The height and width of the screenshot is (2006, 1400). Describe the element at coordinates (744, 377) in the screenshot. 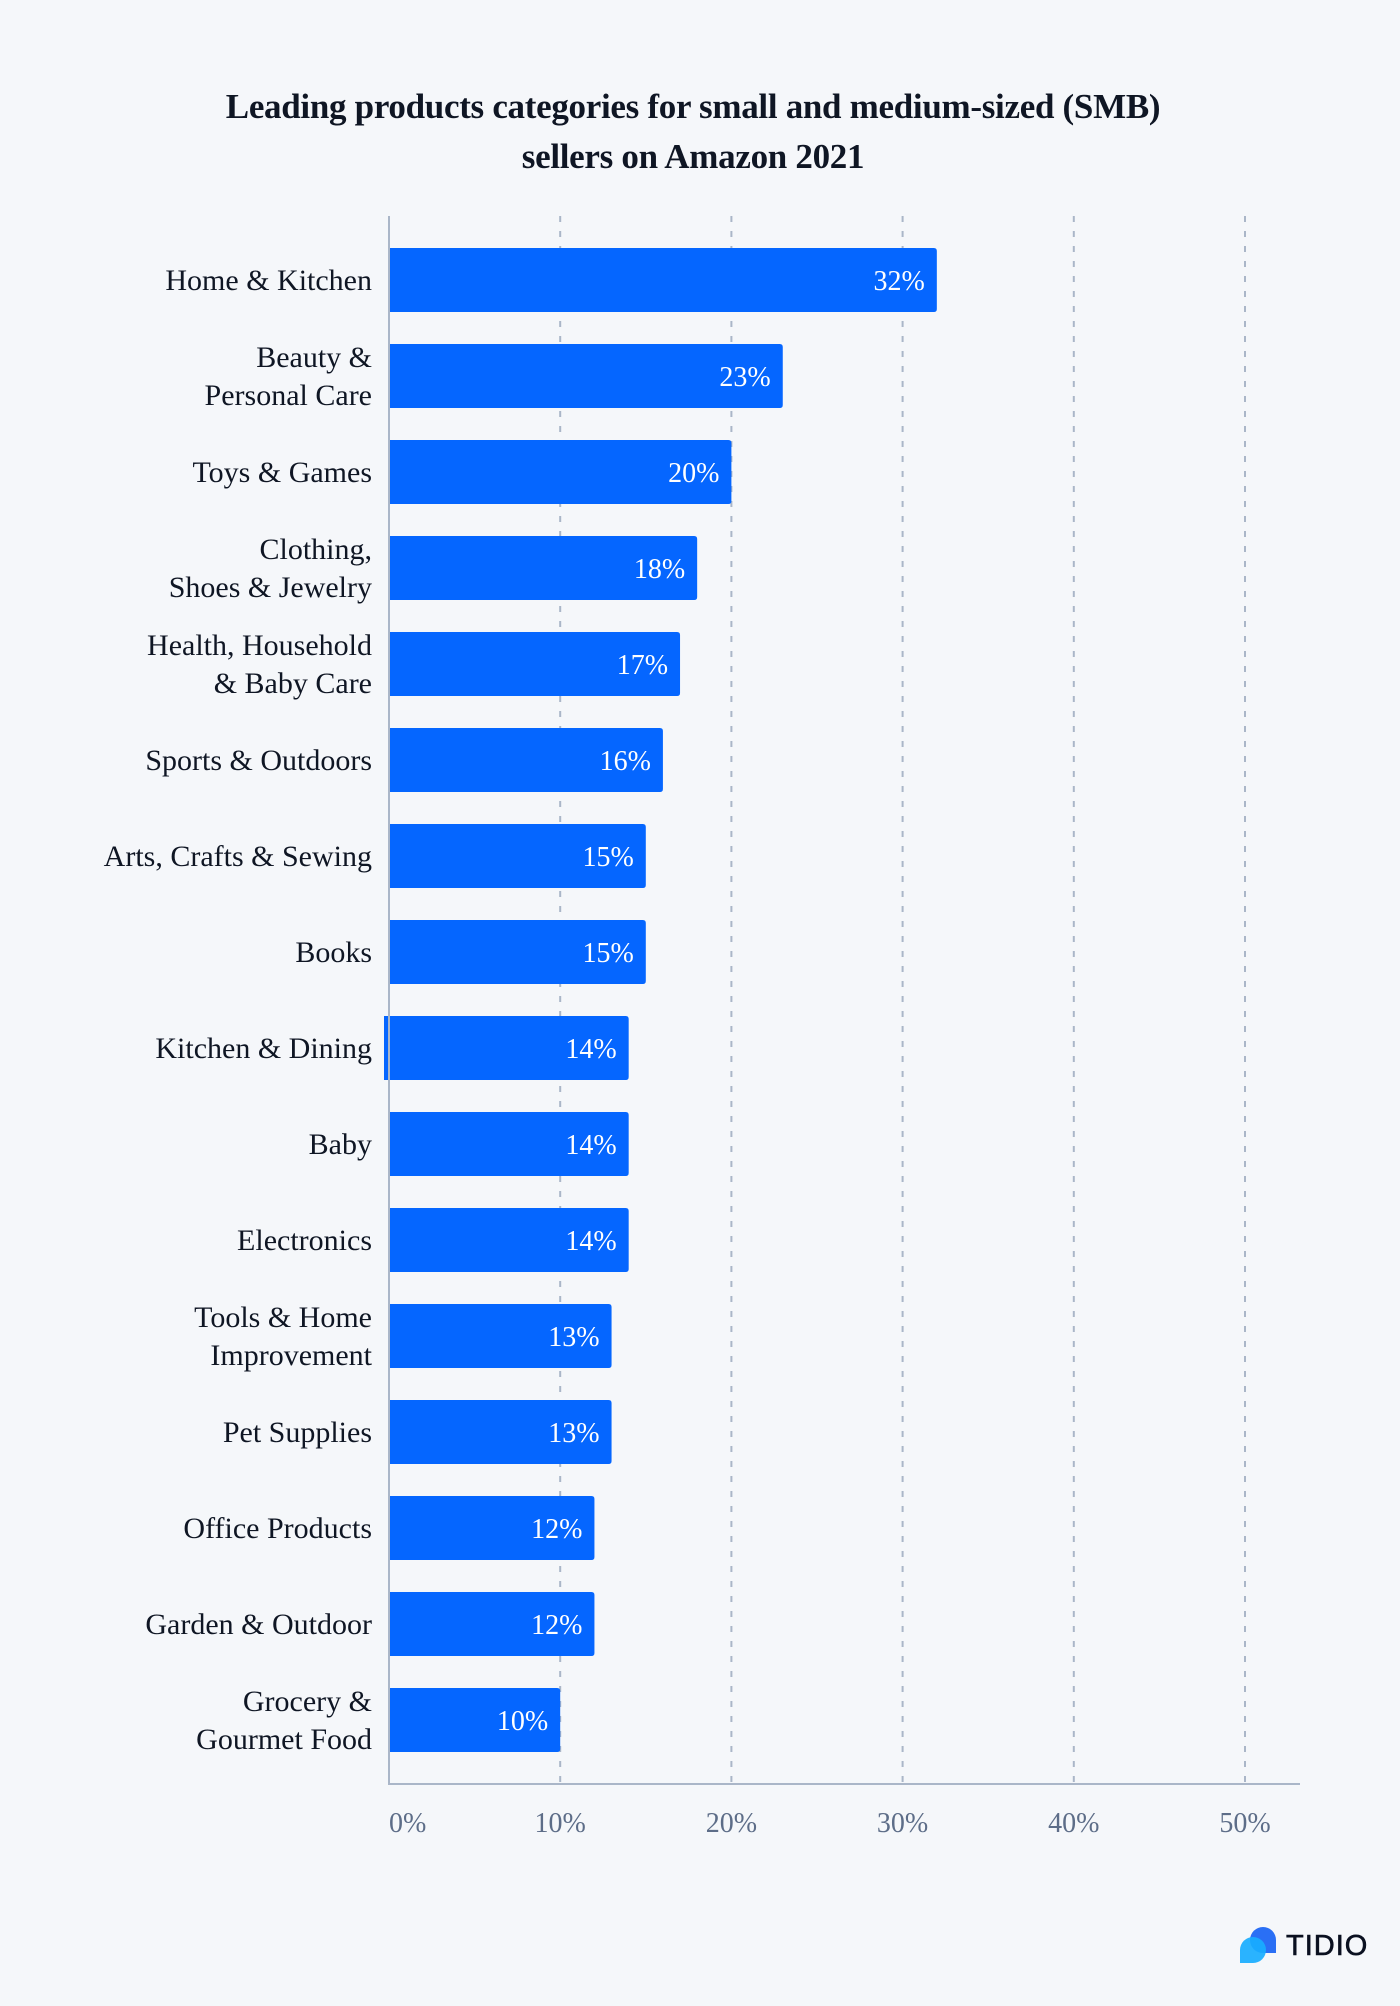

I see `bar-value-label: 23%` at that location.